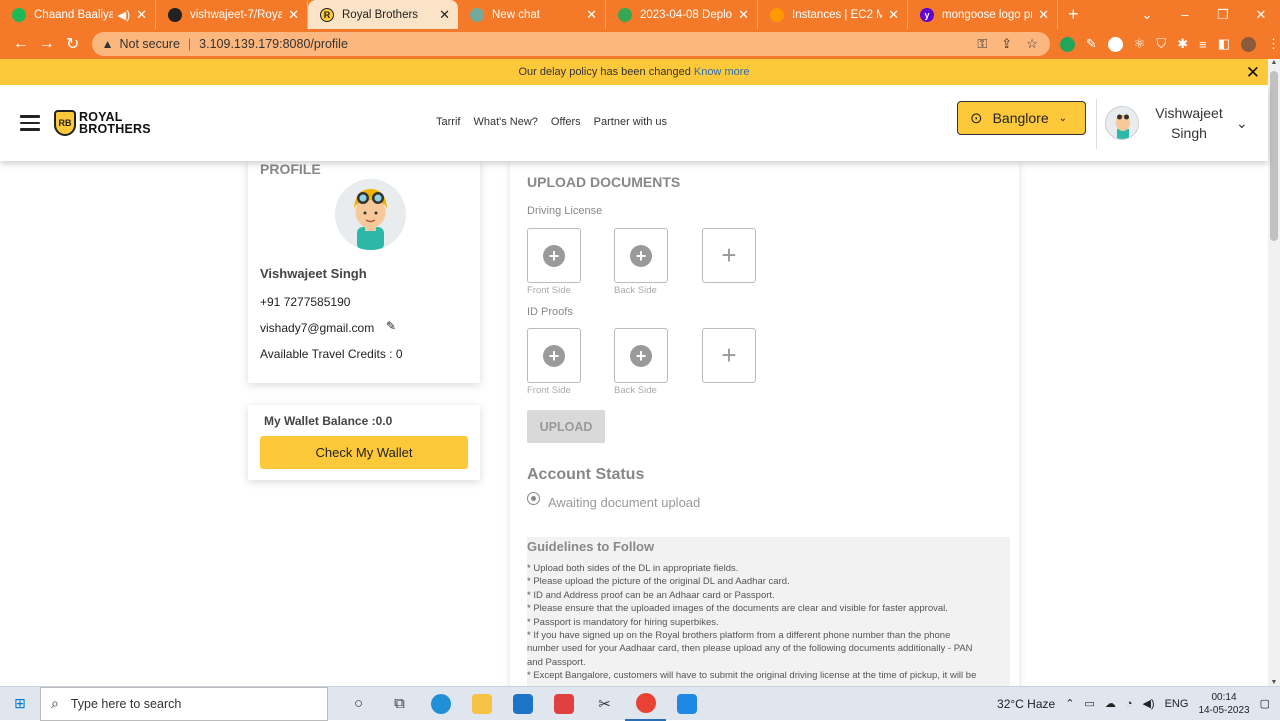  Describe the element at coordinates (833, 14) in the screenshot. I see `tab-ec2: Instances | EC2 Mana ✕` at that location.